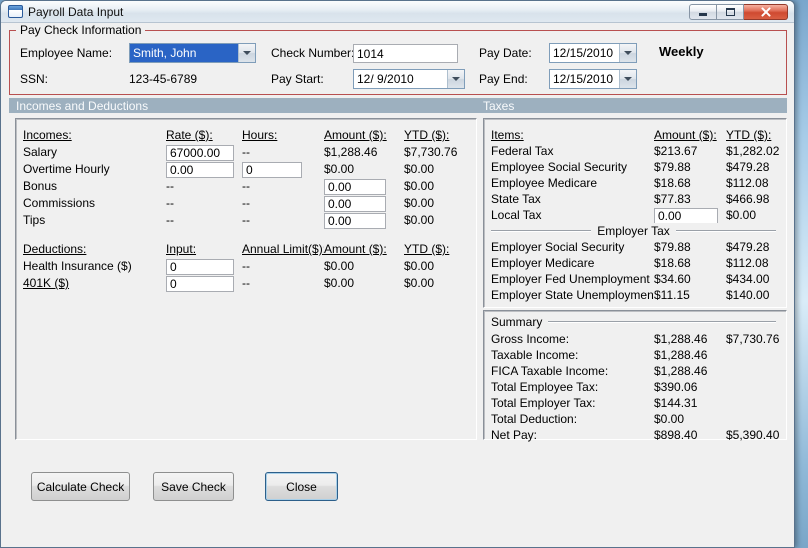  I want to click on fica-taxable-income-label: FICA Taxable Income:, so click(550, 371).